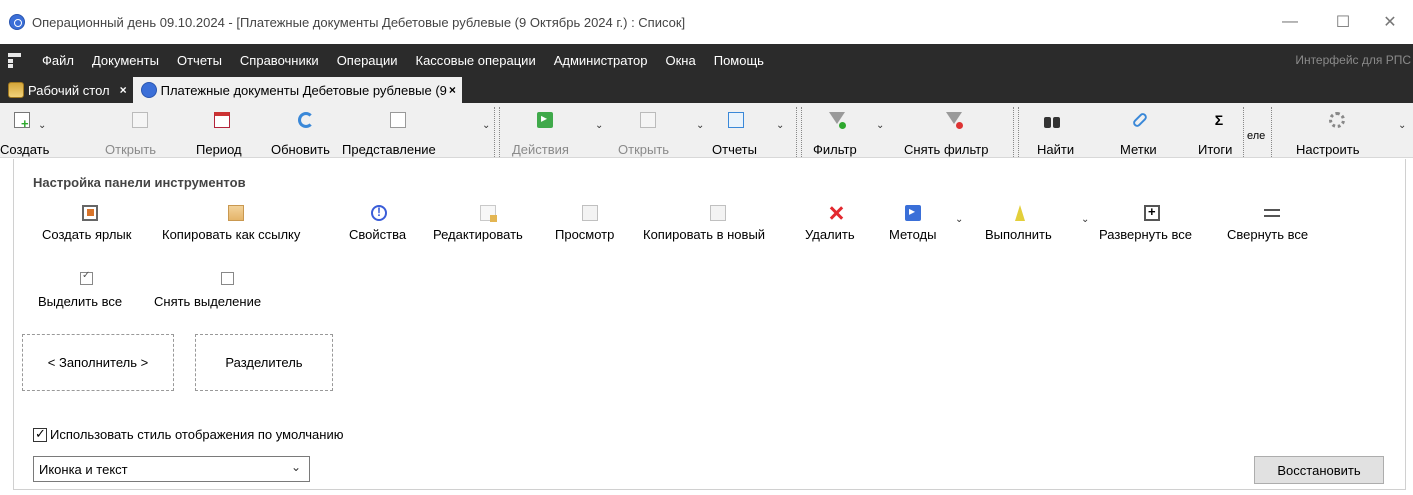  Describe the element at coordinates (668, 132) in the screenshot. I see `open-menu-button: ⌄ Открыть` at that location.